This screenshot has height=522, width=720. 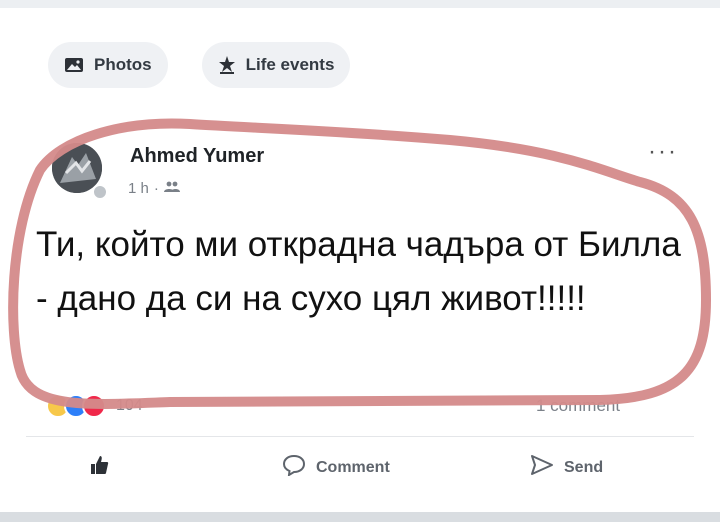 I want to click on love-reaction-icon, so click(x=94, y=406).